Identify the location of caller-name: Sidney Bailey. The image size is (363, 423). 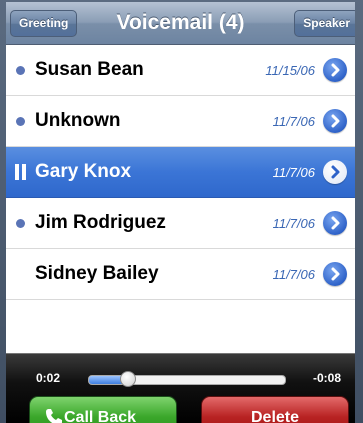
(97, 273).